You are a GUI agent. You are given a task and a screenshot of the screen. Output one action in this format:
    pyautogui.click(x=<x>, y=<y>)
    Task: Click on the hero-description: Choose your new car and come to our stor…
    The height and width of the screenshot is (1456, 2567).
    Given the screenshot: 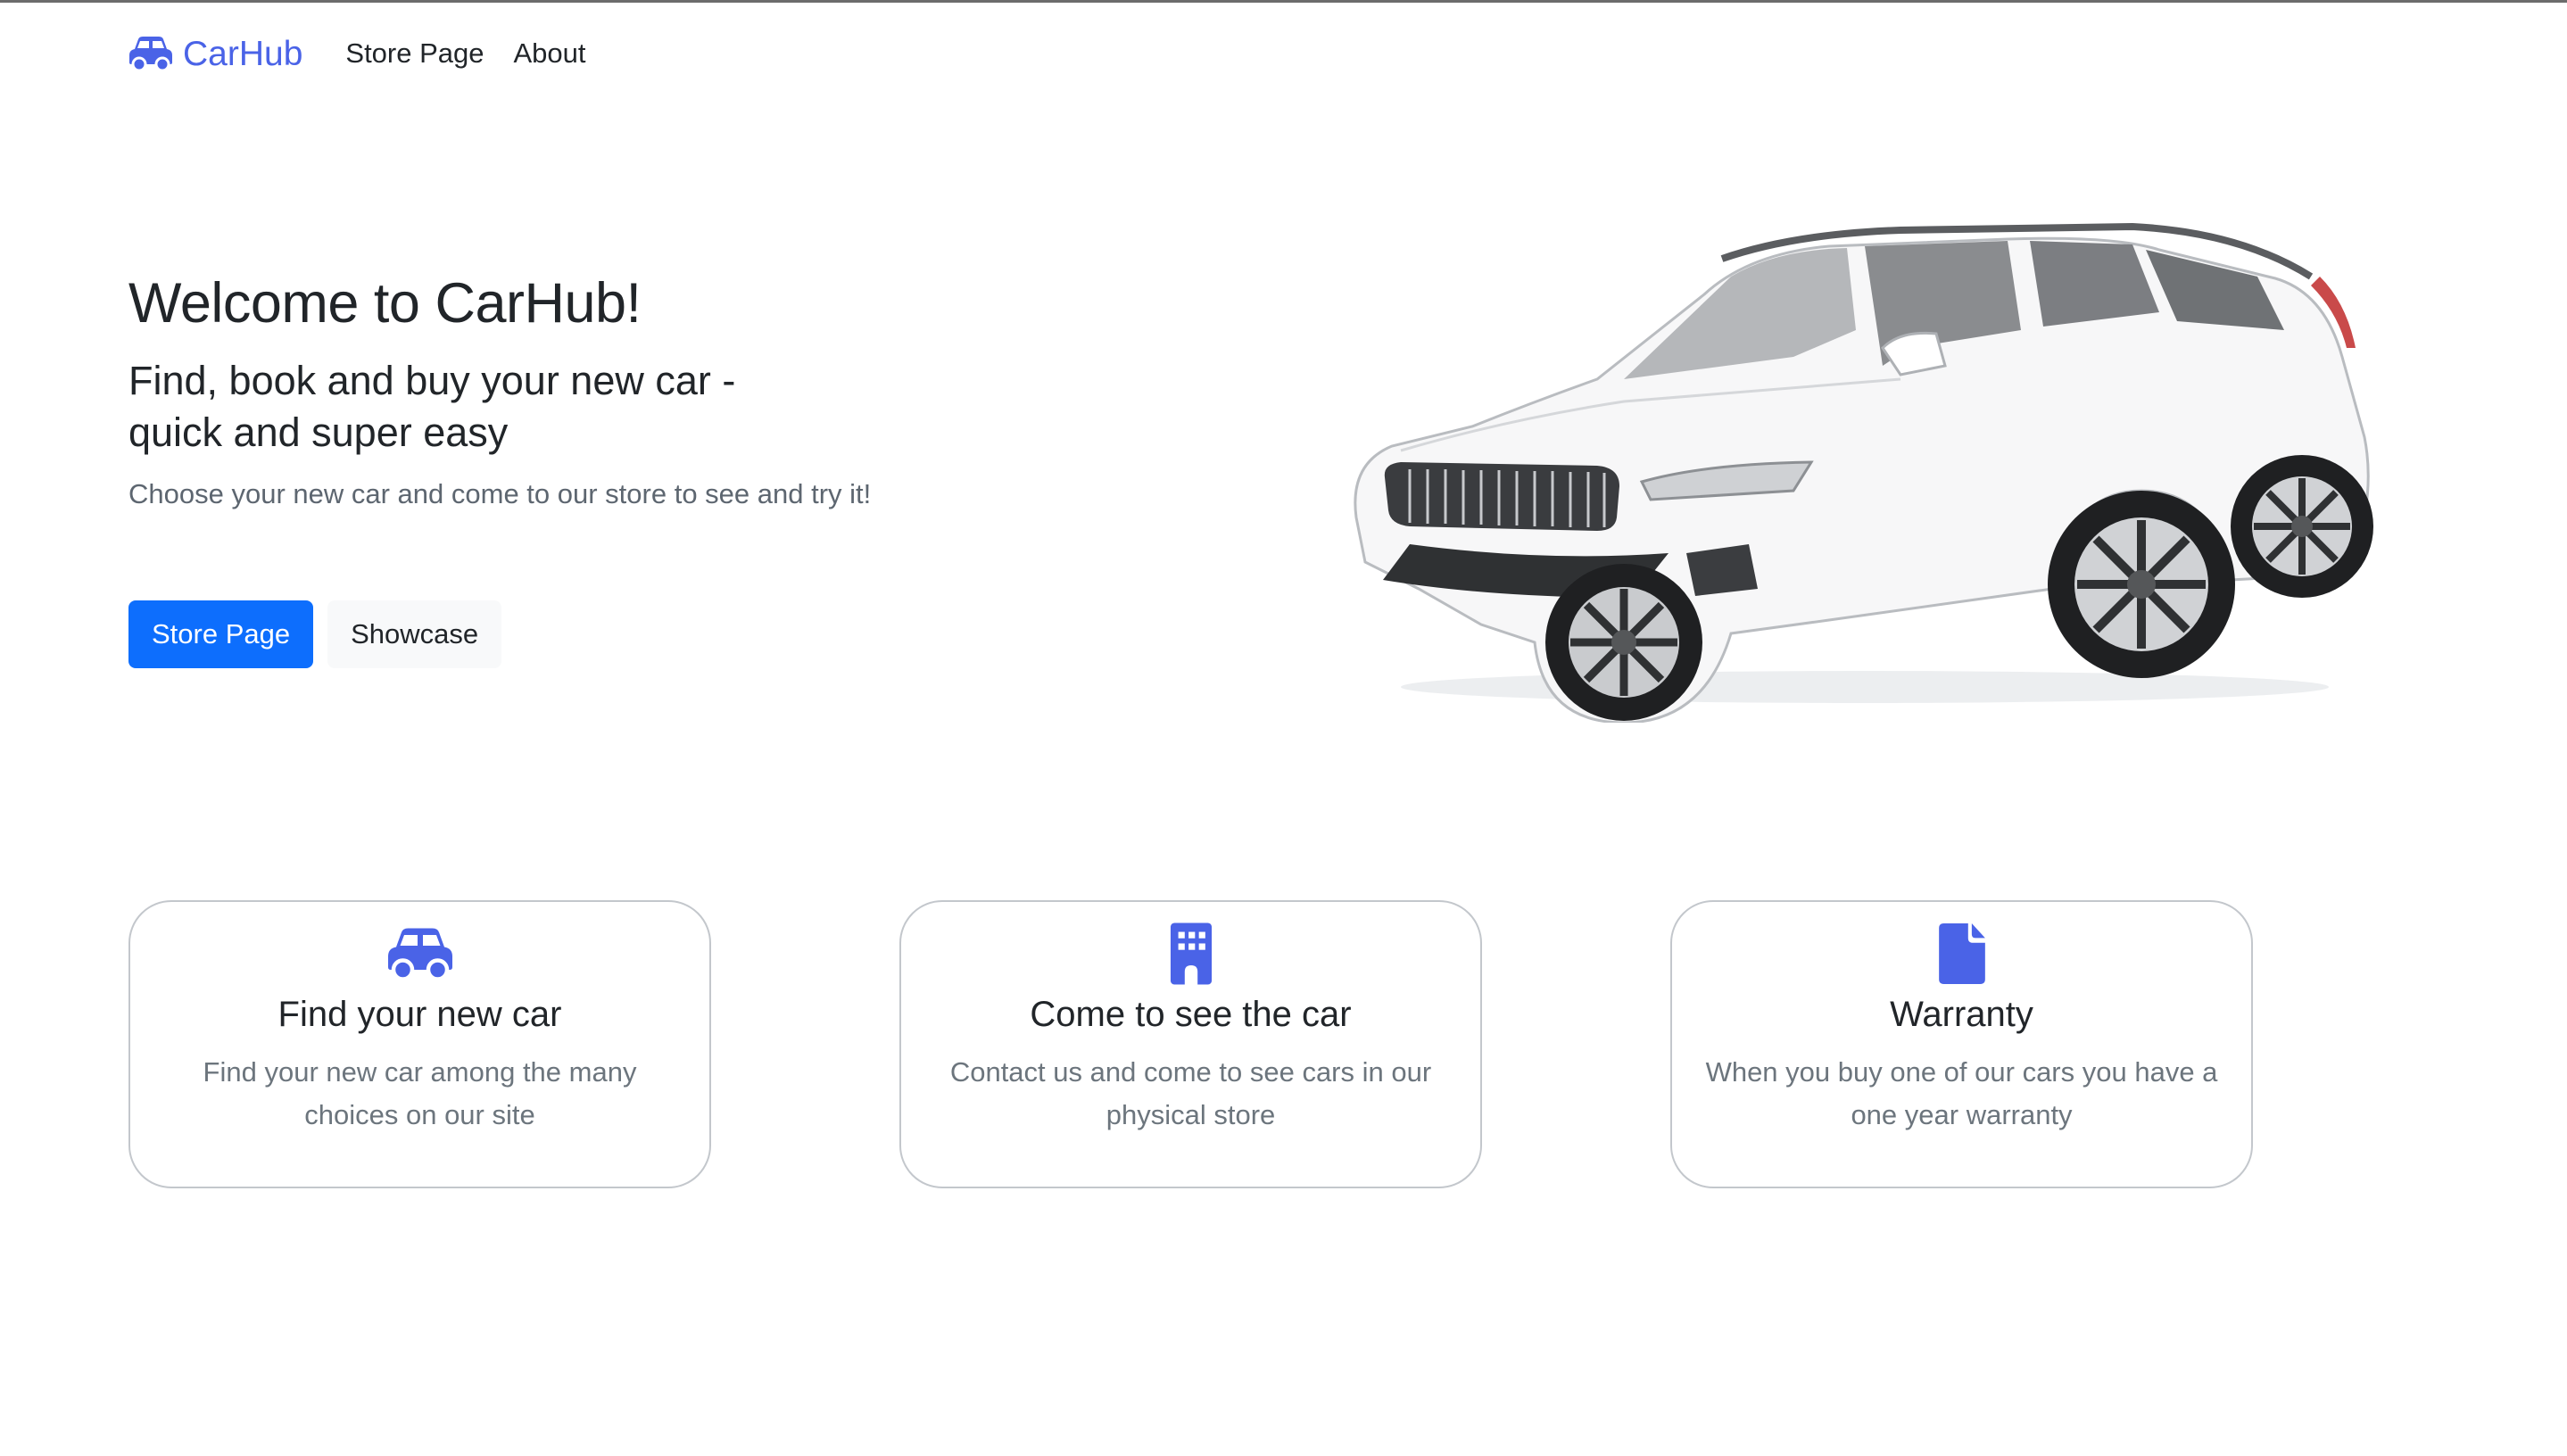 What is the action you would take?
    pyautogui.click(x=500, y=493)
    